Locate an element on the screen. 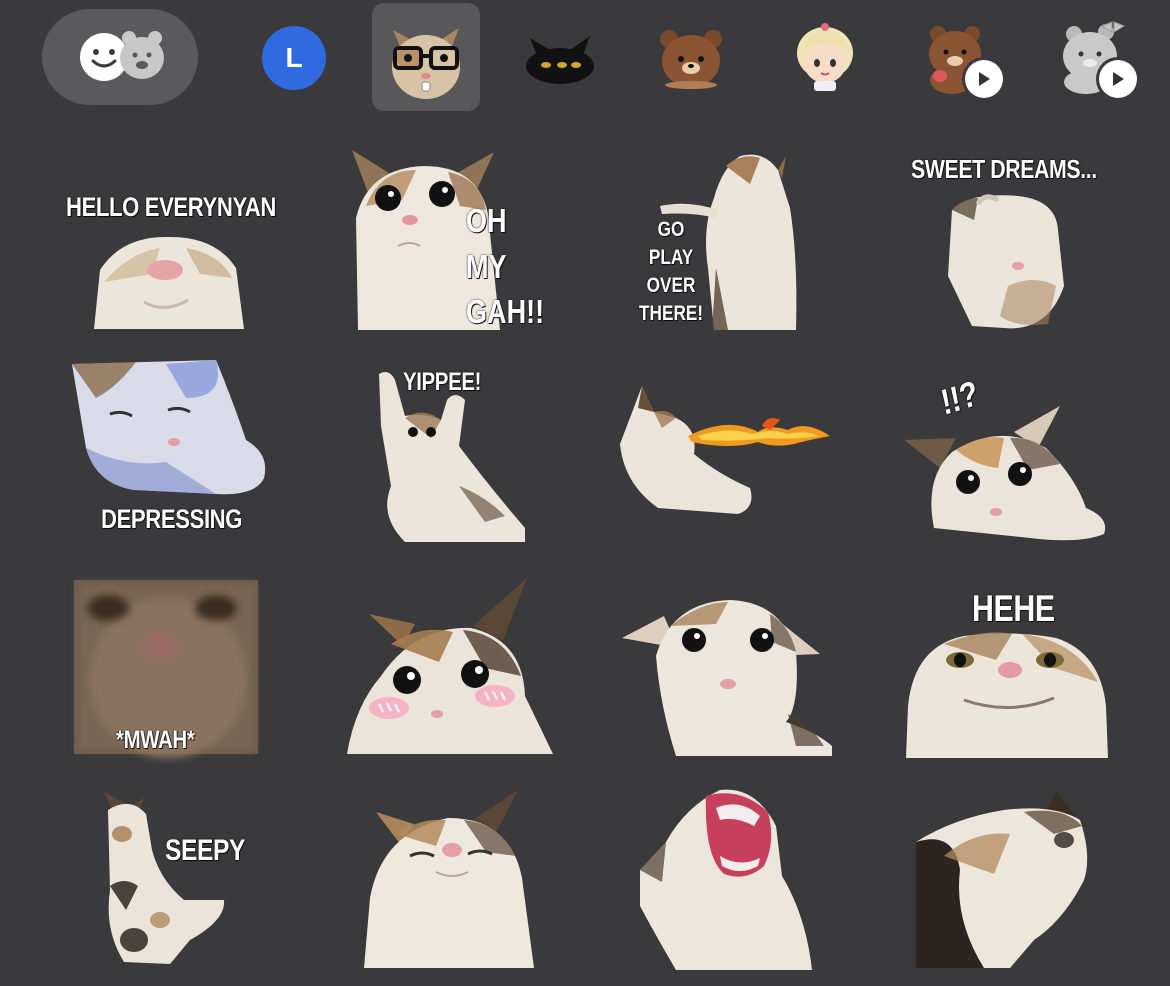  sticker-cat-turned-away is located at coordinates (1004, 880).